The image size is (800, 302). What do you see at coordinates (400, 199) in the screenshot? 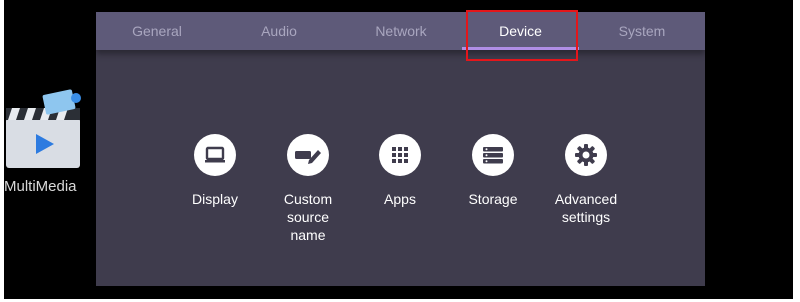
I see `option-label: Apps` at bounding box center [400, 199].